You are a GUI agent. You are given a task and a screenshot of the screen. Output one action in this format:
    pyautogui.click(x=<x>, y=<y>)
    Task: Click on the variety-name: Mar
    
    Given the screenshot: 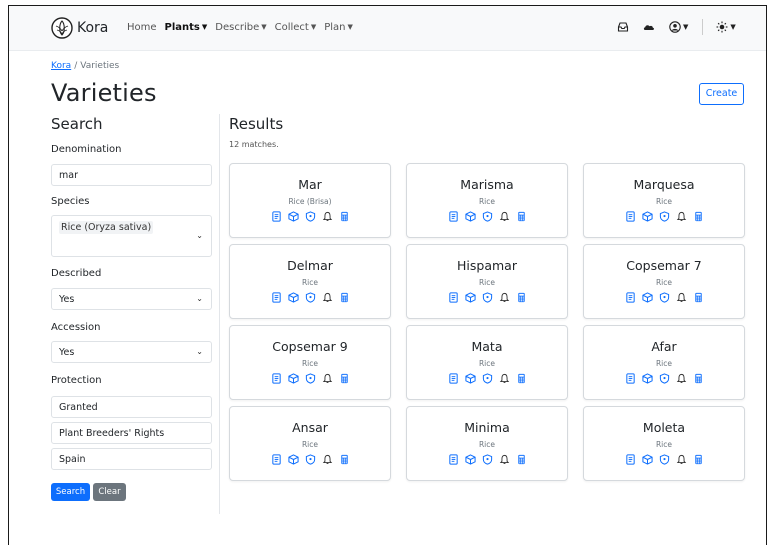 What is the action you would take?
    pyautogui.click(x=310, y=184)
    